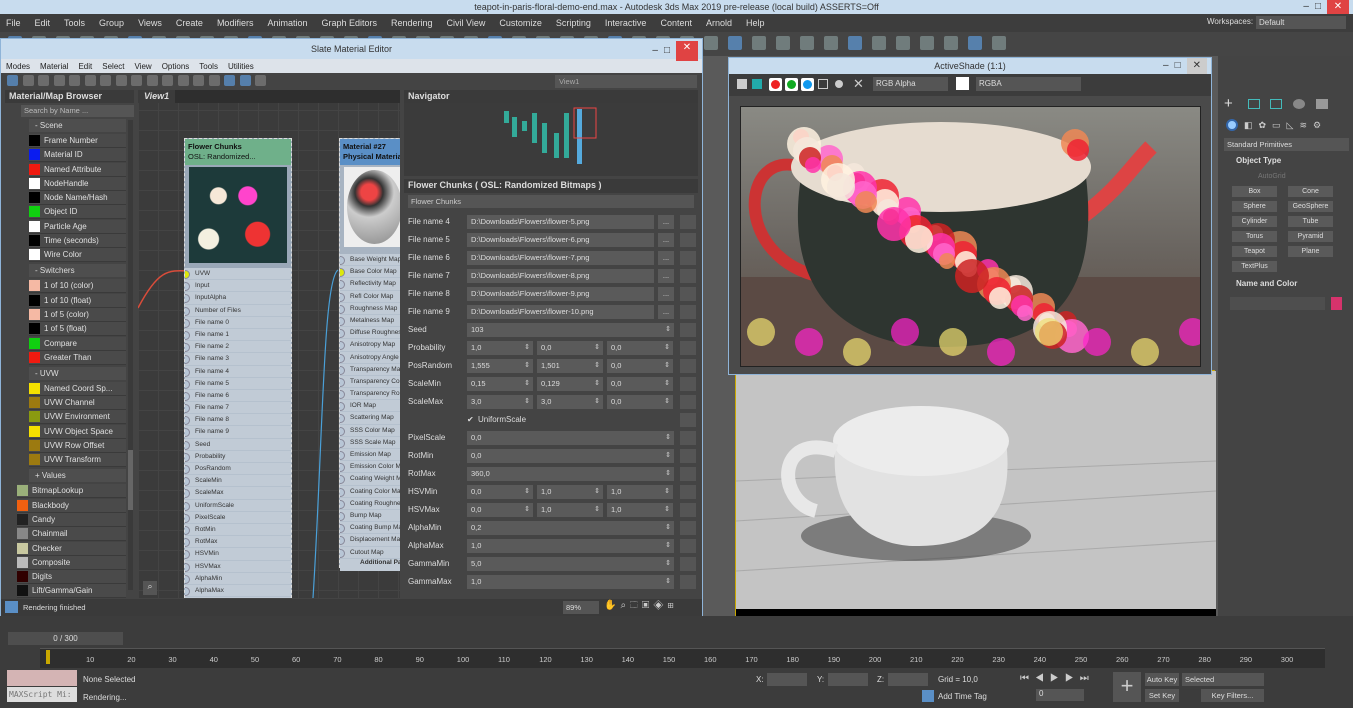  I want to click on browser-item: Lift/Gamma/Gain, so click(71, 591).